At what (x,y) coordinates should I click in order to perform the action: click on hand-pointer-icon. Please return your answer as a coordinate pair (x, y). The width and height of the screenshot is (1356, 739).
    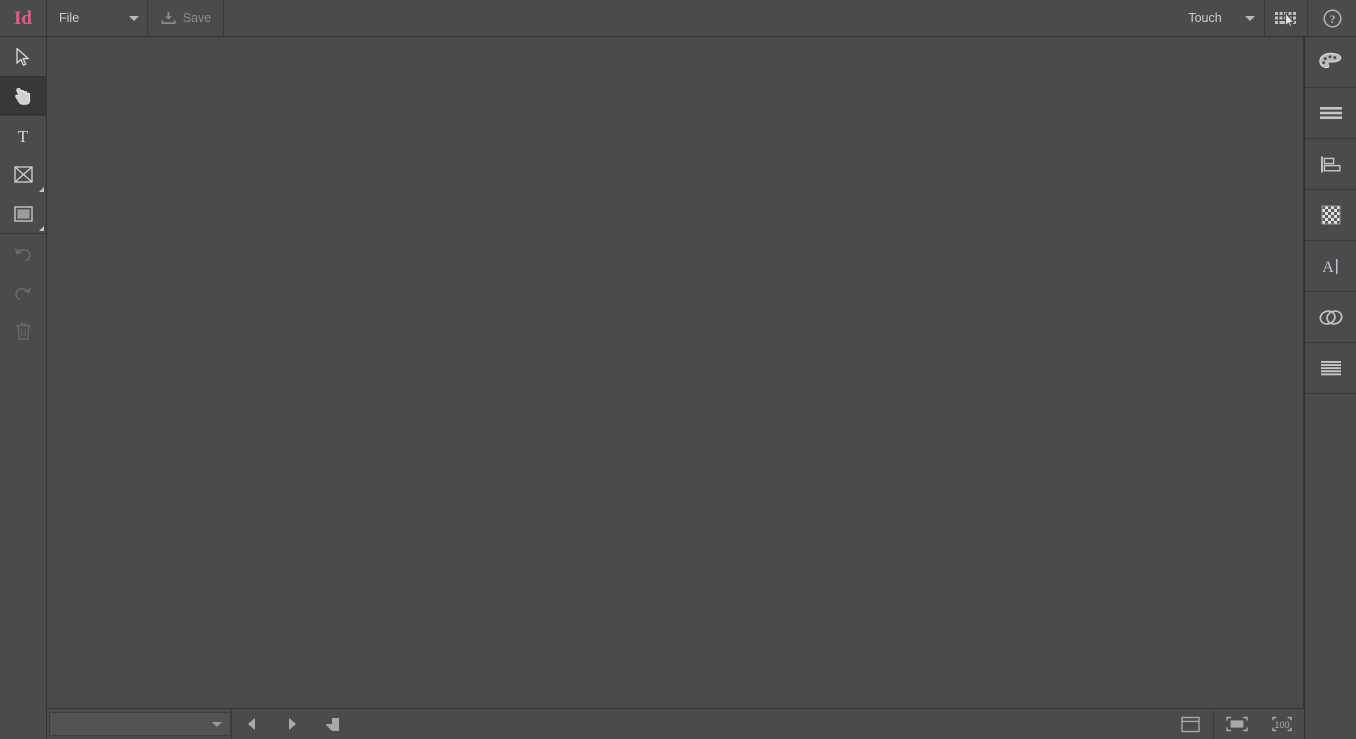
    Looking at the image, I should click on (23, 96).